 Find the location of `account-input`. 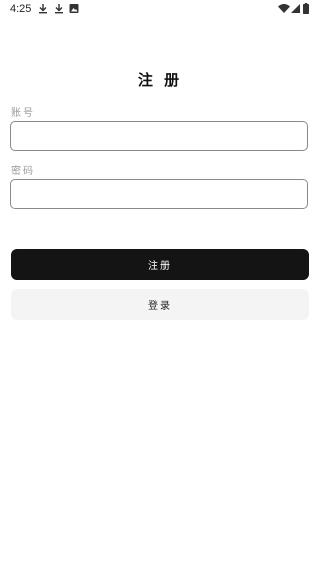

account-input is located at coordinates (159, 136).